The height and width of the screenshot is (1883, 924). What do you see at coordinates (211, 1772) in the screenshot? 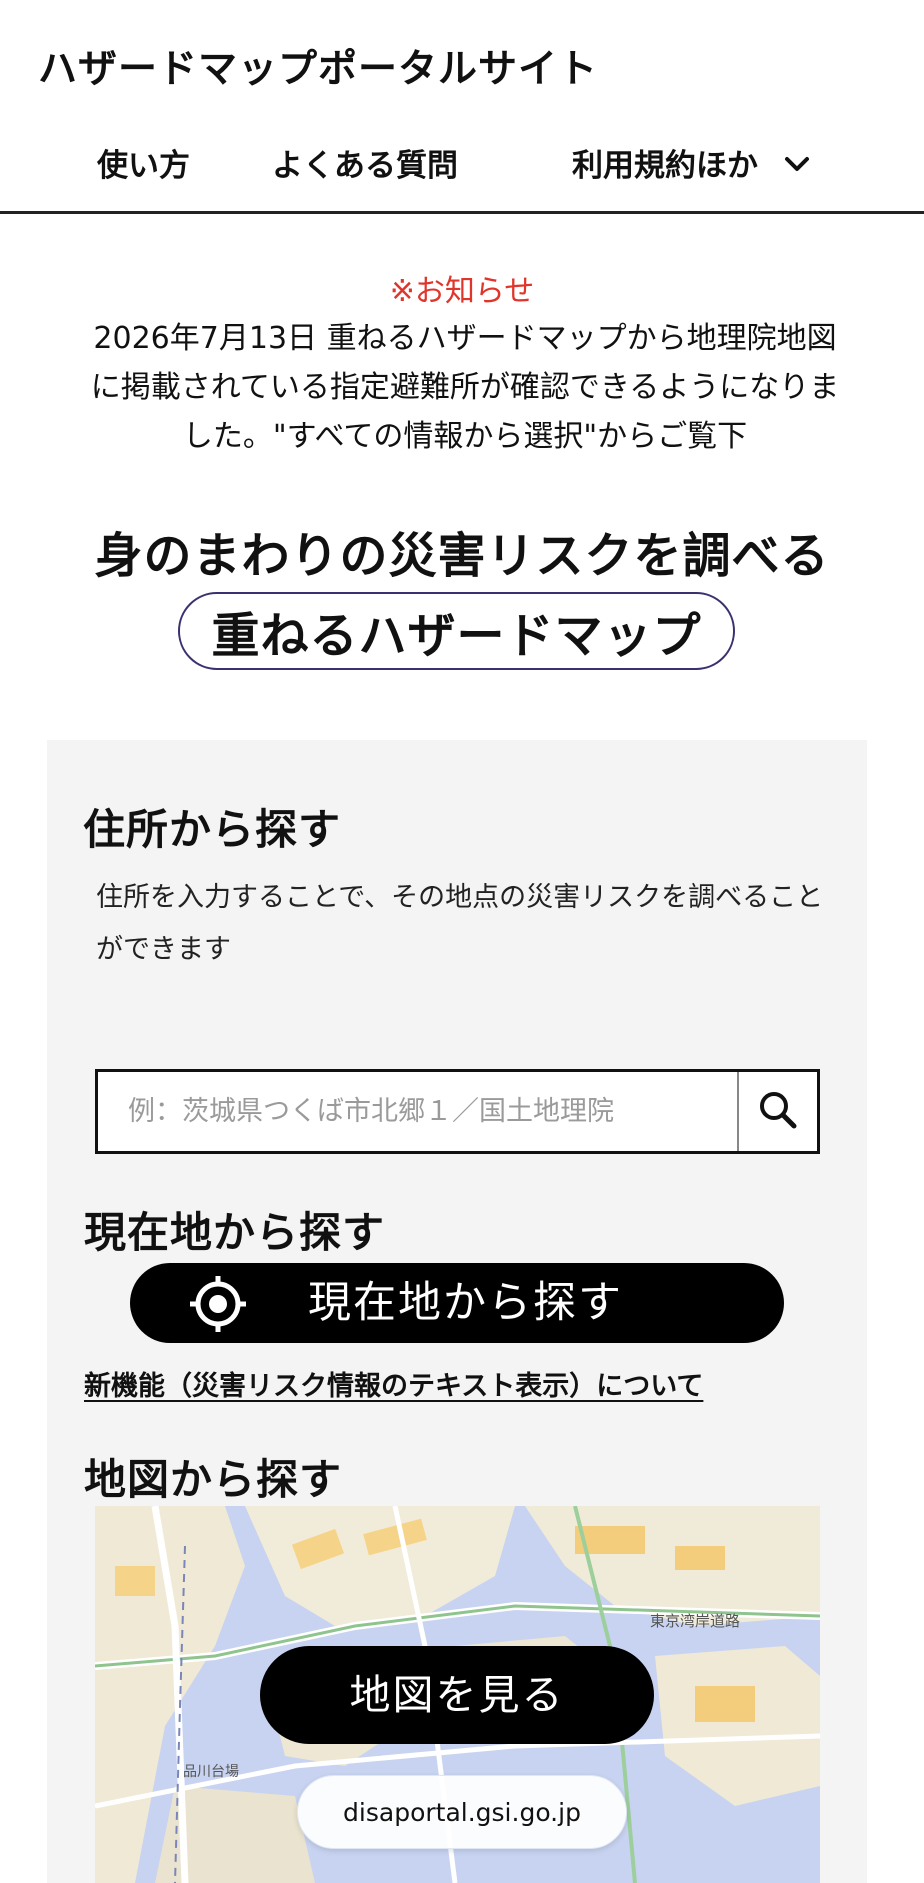
I see `map-label-daiba: 品川台場` at bounding box center [211, 1772].